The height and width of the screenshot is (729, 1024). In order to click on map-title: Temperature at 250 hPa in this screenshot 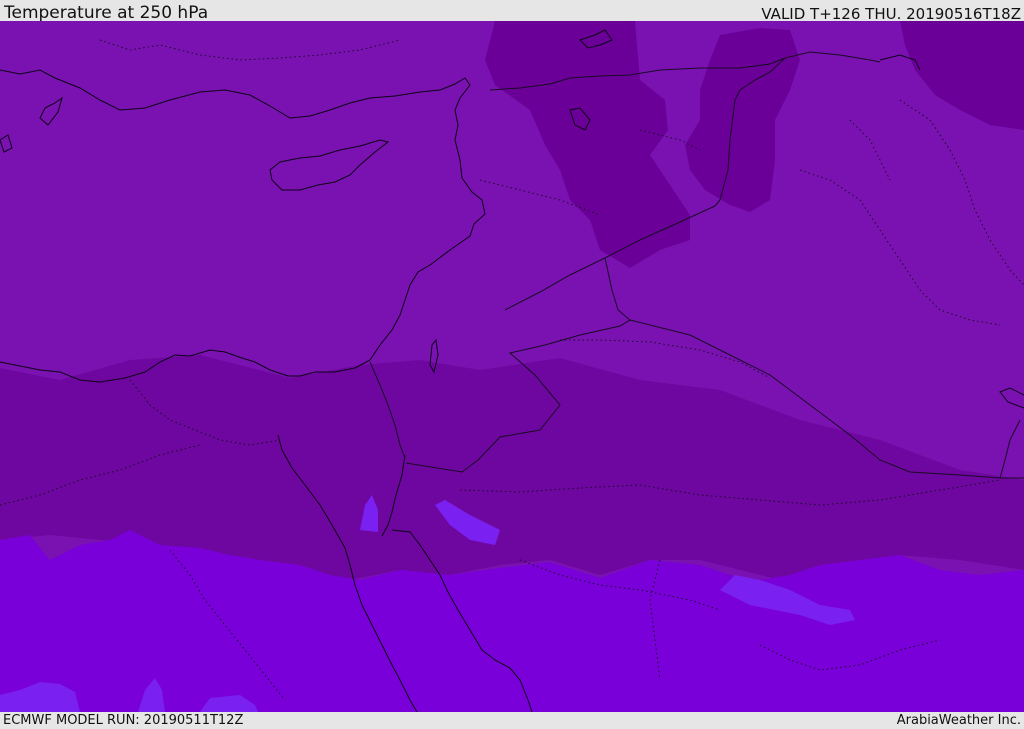, I will do `click(106, 13)`.